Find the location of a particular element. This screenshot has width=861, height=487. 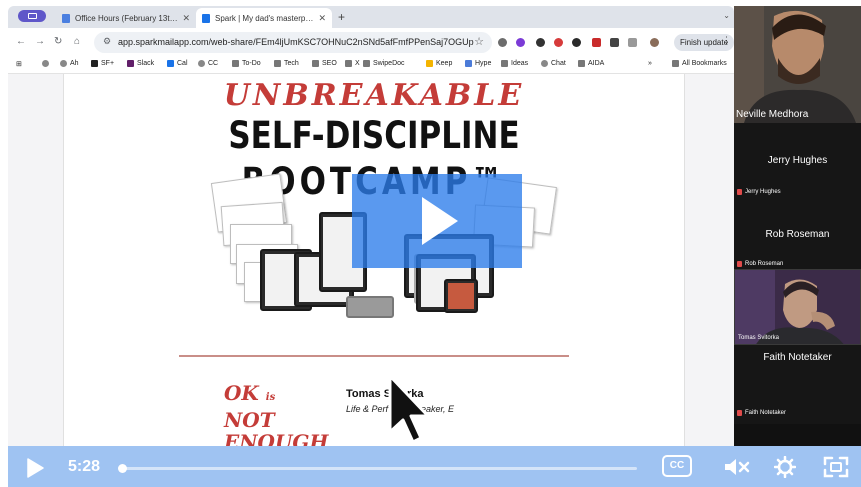

bookmark-globe is located at coordinates (47, 63).